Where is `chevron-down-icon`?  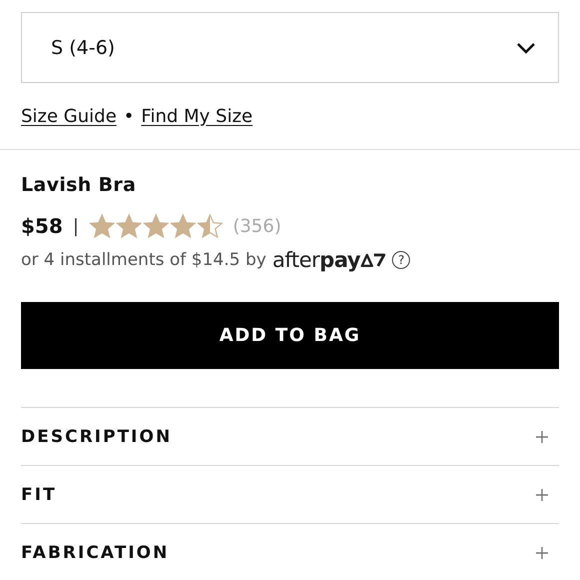 chevron-down-icon is located at coordinates (526, 48).